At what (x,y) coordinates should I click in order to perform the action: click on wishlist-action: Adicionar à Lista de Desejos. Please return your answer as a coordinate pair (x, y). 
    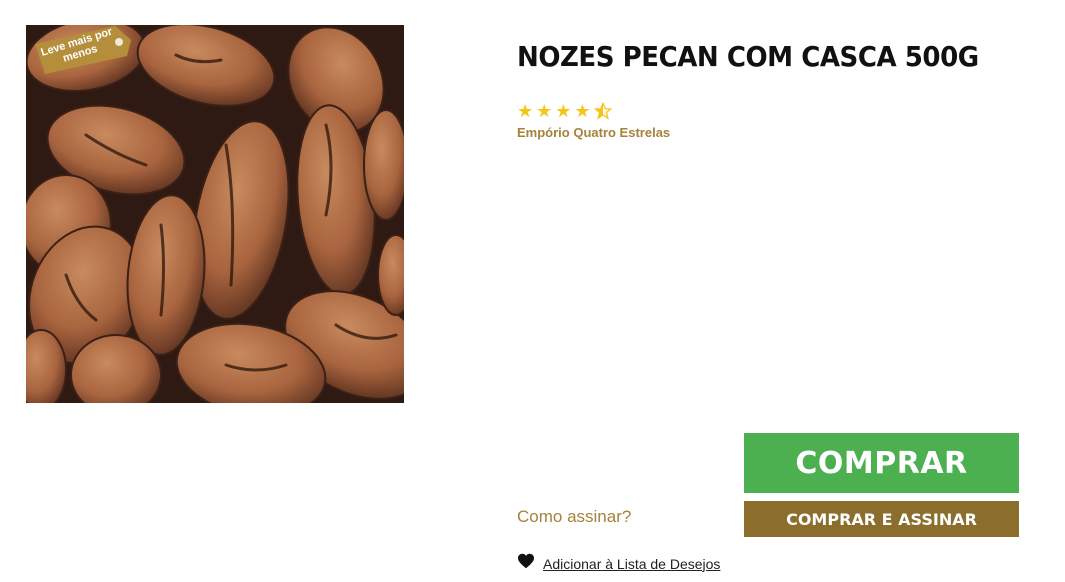
    Looking at the image, I should click on (618, 563).